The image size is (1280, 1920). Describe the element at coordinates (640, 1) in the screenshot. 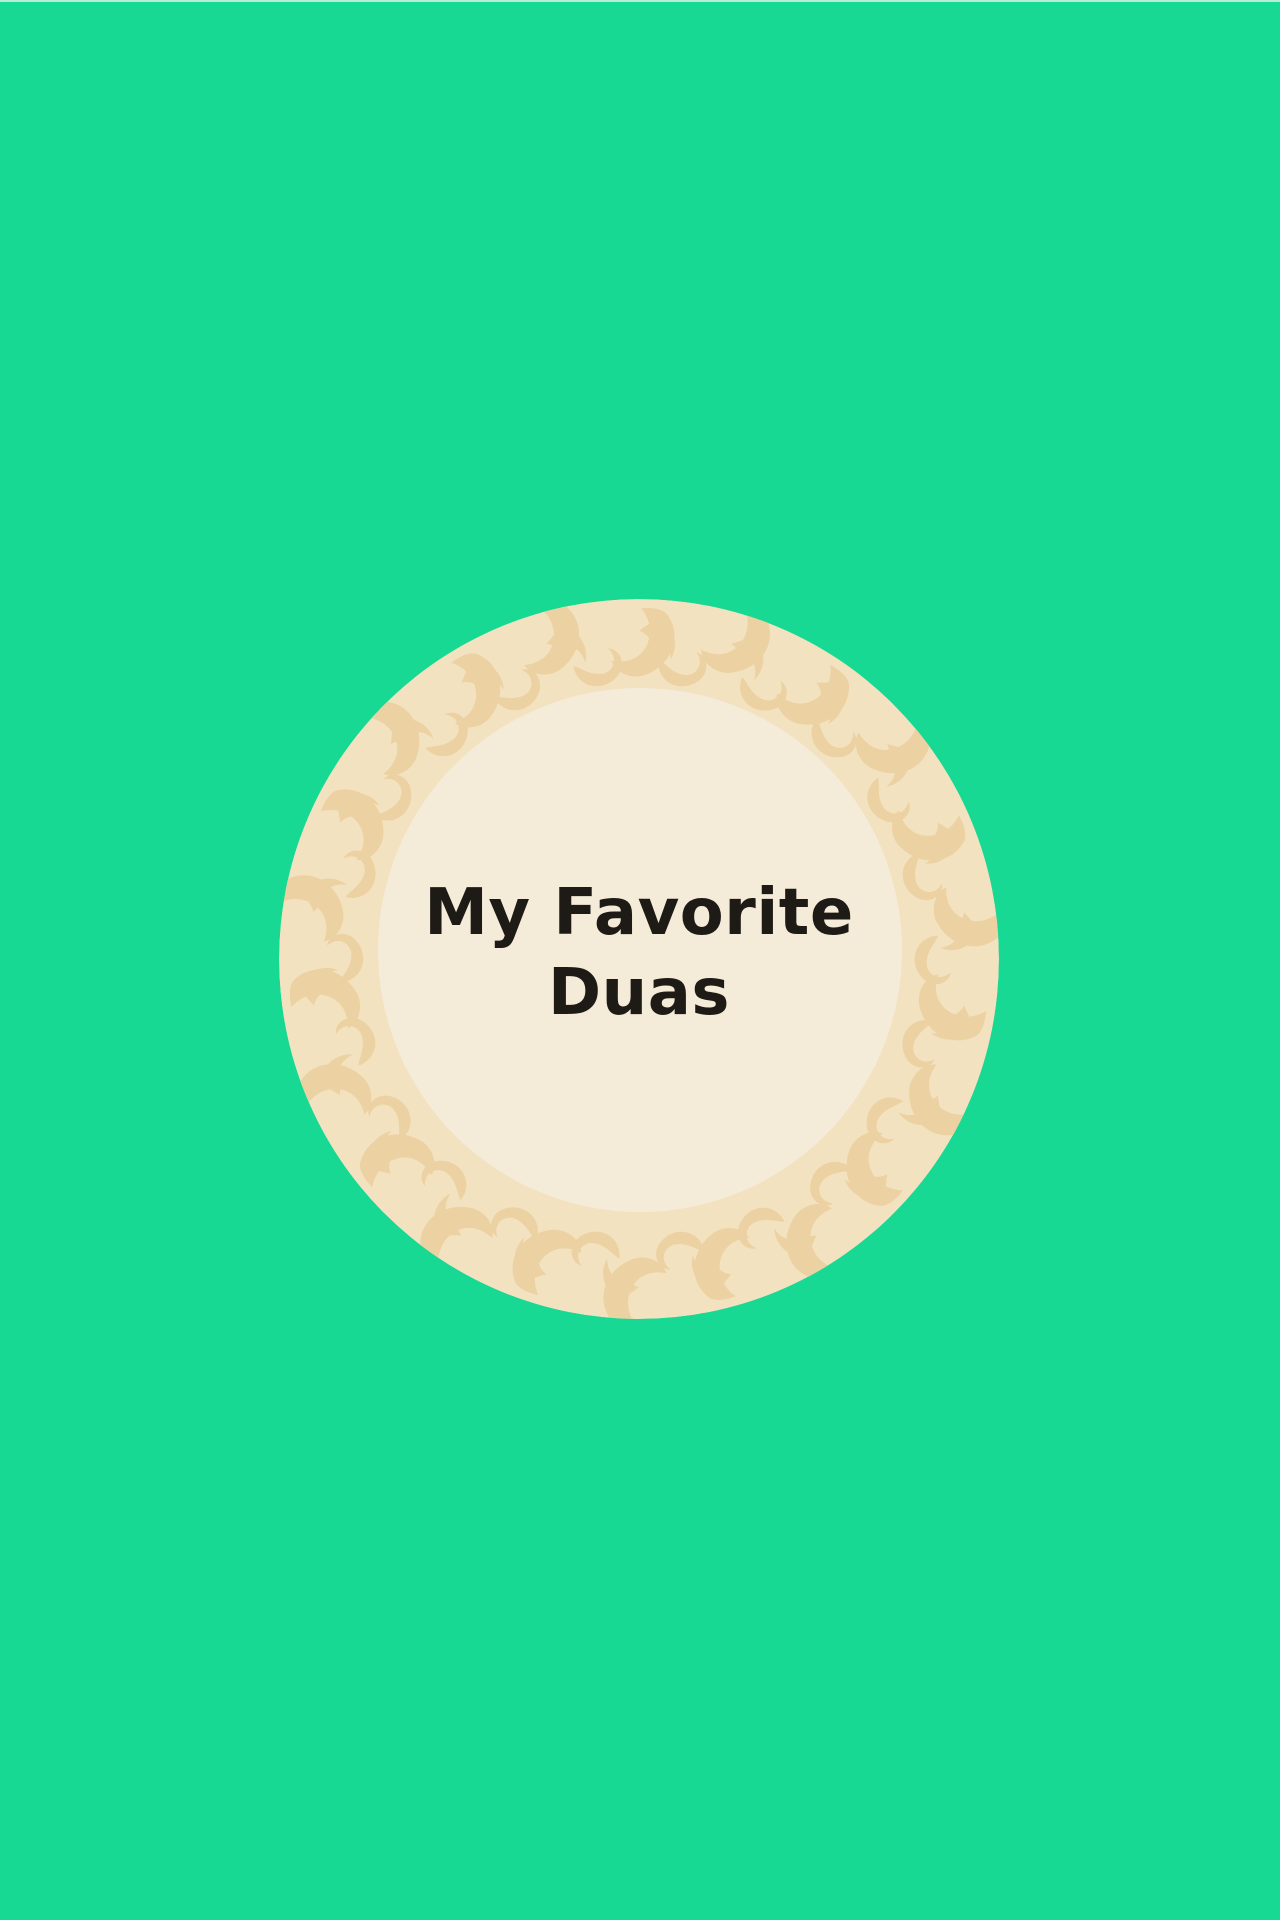

I see `top-edge-line` at that location.